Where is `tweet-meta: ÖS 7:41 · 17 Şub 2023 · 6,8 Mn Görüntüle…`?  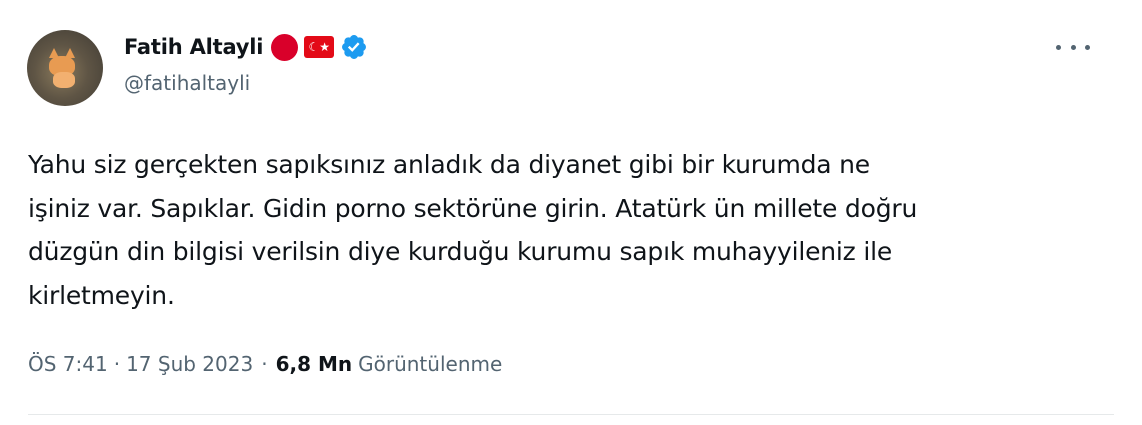 tweet-meta: ÖS 7:41 · 17 Şub 2023 · 6,8 Mn Görüntüle… is located at coordinates (265, 364).